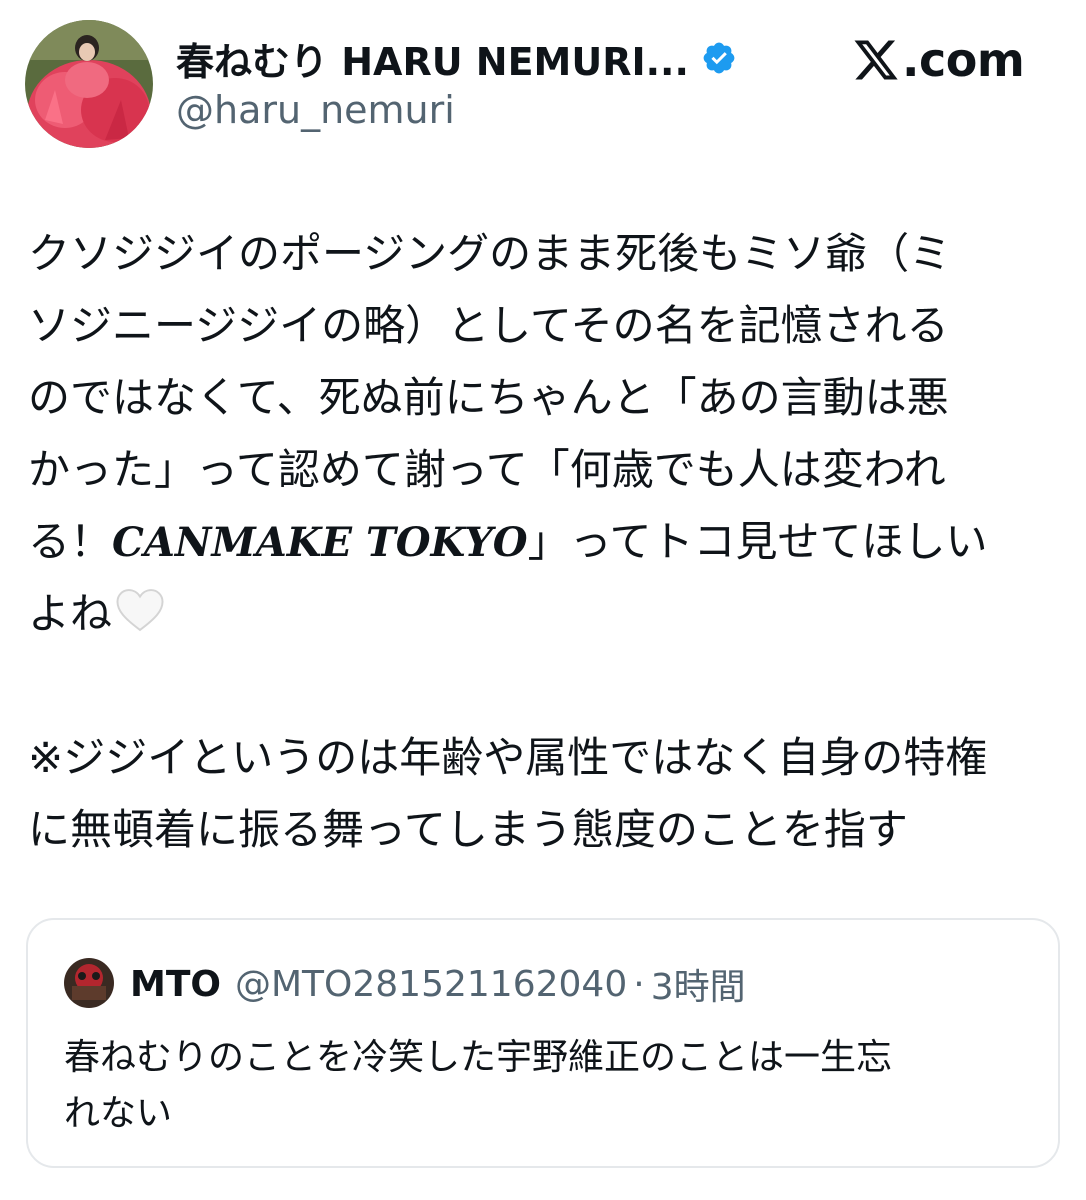 Image resolution: width=1086 pixels, height=1200 pixels. I want to click on quoted-tweet-text: 春ねむりのことを冷笑した宇野維正のことは一生忘 れない, so click(544, 1086).